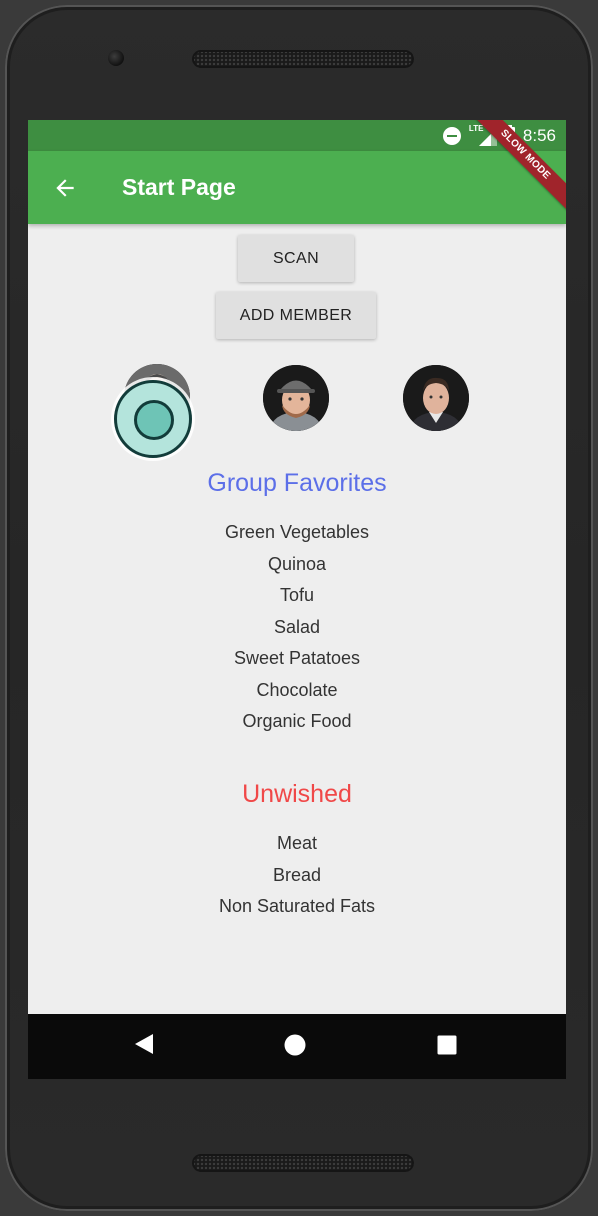  What do you see at coordinates (296, 258) in the screenshot?
I see `scan-button: SCAN` at bounding box center [296, 258].